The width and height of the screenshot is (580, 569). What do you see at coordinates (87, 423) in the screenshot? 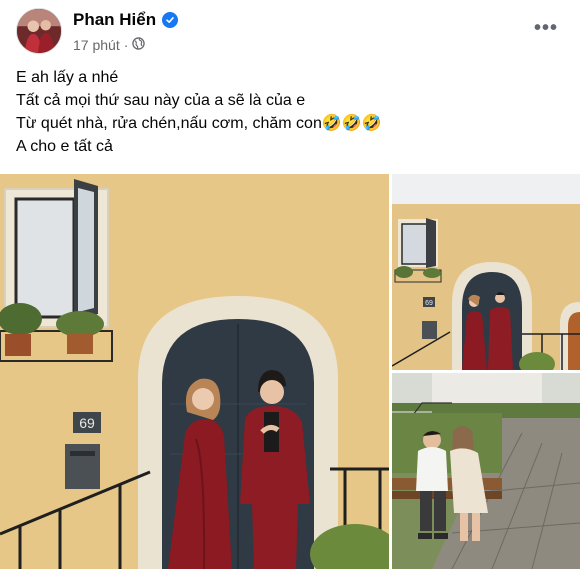
I see `house-number: 69` at bounding box center [87, 423].